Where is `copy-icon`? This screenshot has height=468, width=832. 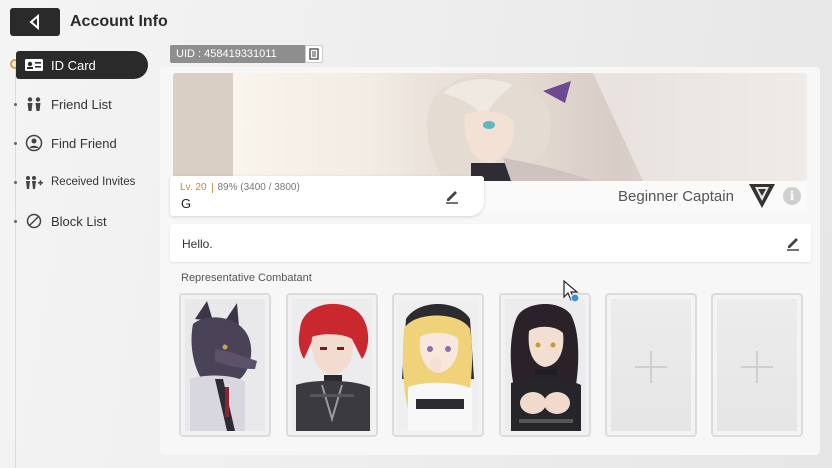 copy-icon is located at coordinates (314, 54).